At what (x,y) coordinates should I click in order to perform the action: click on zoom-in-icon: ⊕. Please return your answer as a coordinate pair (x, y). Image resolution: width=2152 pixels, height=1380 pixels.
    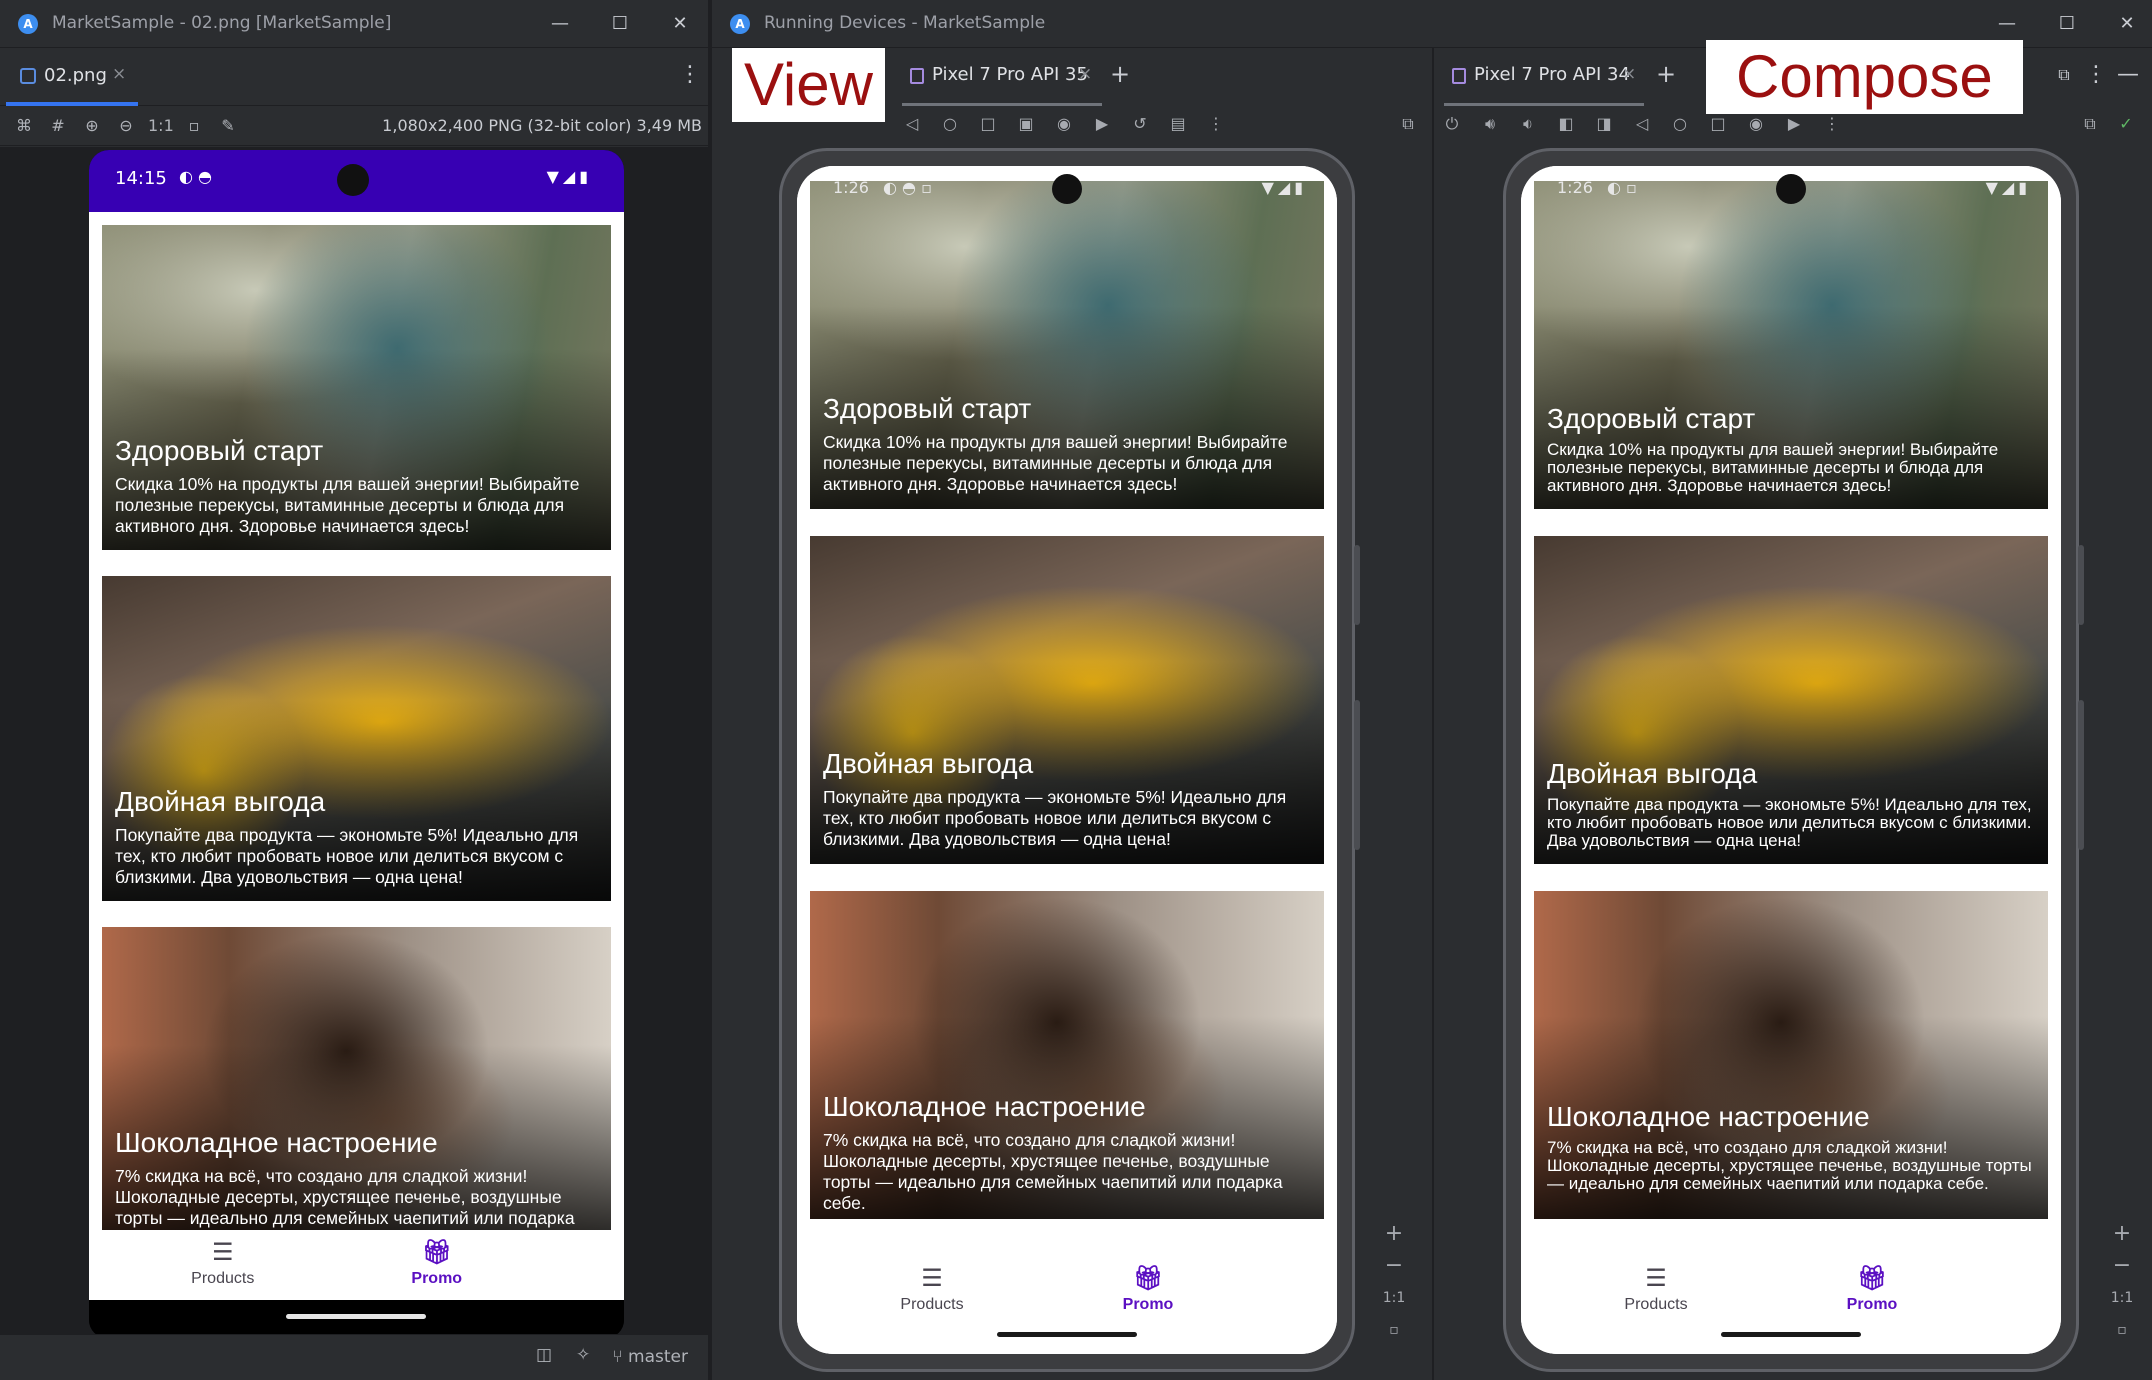
    Looking at the image, I should click on (92, 126).